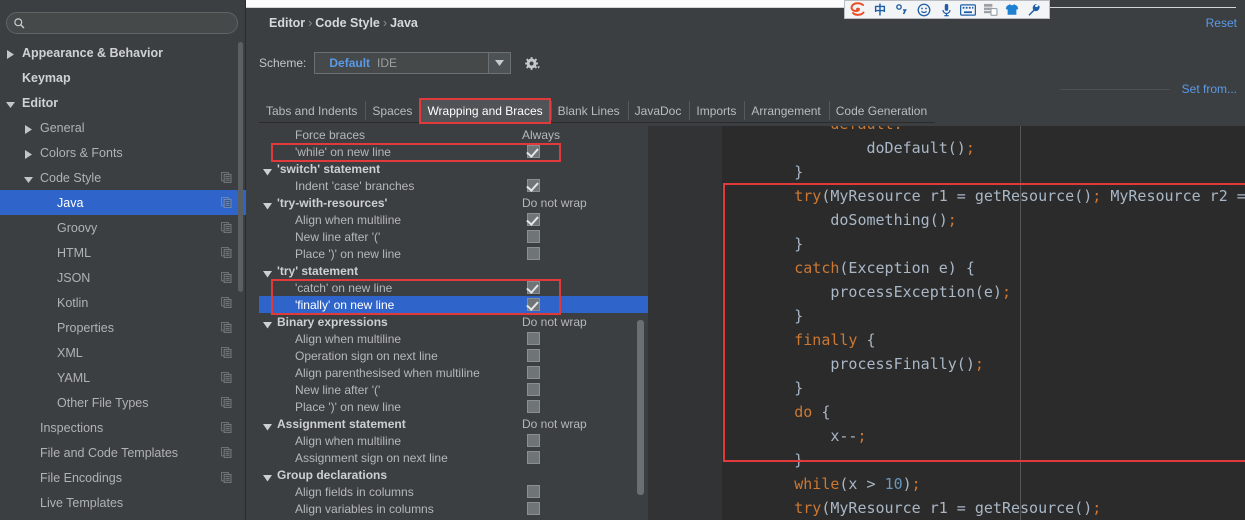  What do you see at coordinates (123, 202) in the screenshot?
I see `sidebar-item-java: Java` at bounding box center [123, 202].